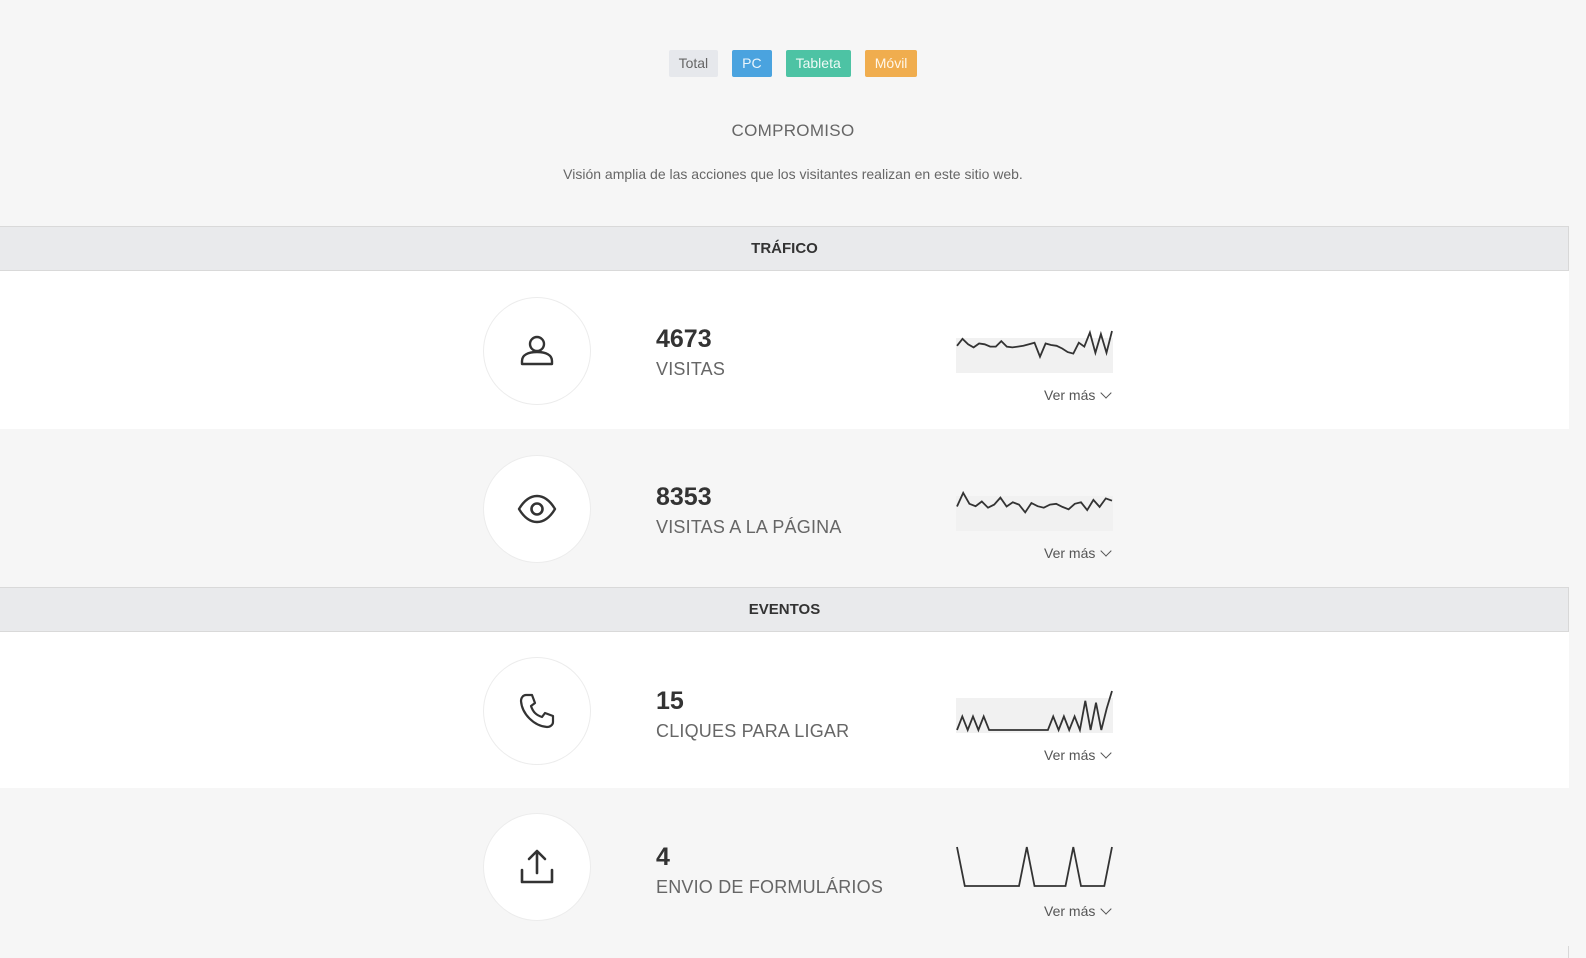 This screenshot has width=1586, height=958. I want to click on eye-icon, so click(537, 509).